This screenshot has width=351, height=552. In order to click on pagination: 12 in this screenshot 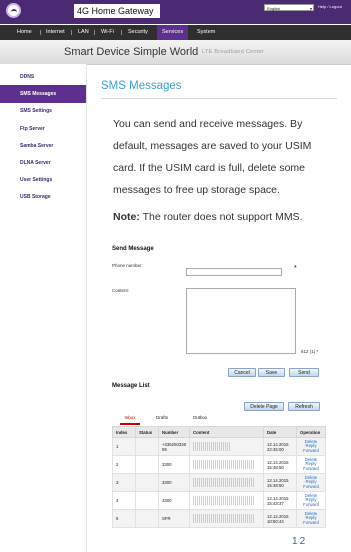, I will do `click(299, 541)`.